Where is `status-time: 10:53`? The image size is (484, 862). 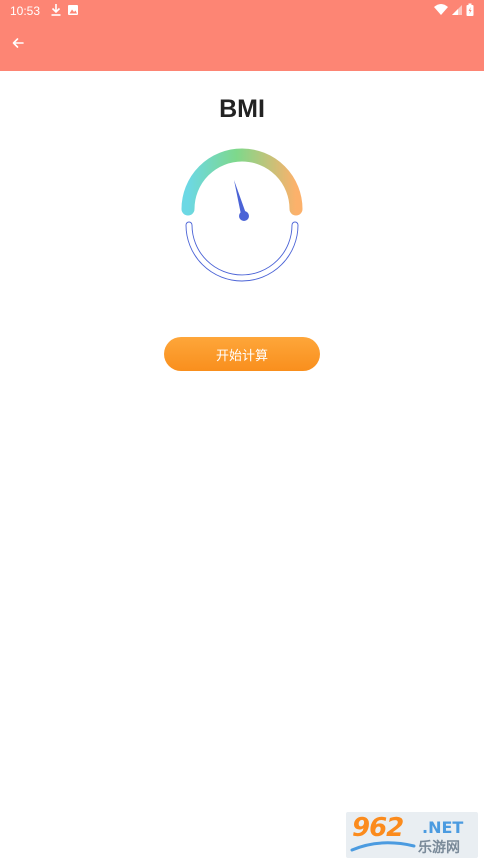 status-time: 10:53 is located at coordinates (25, 11).